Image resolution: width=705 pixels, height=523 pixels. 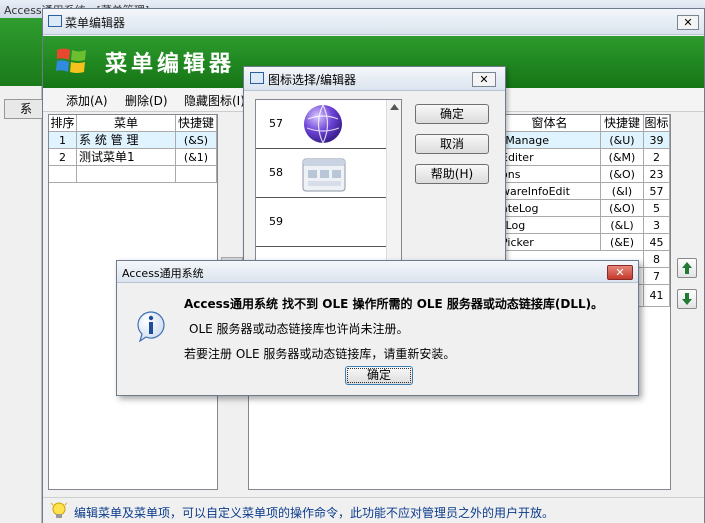 I want to click on table-cell: (&S), so click(x=196, y=140).